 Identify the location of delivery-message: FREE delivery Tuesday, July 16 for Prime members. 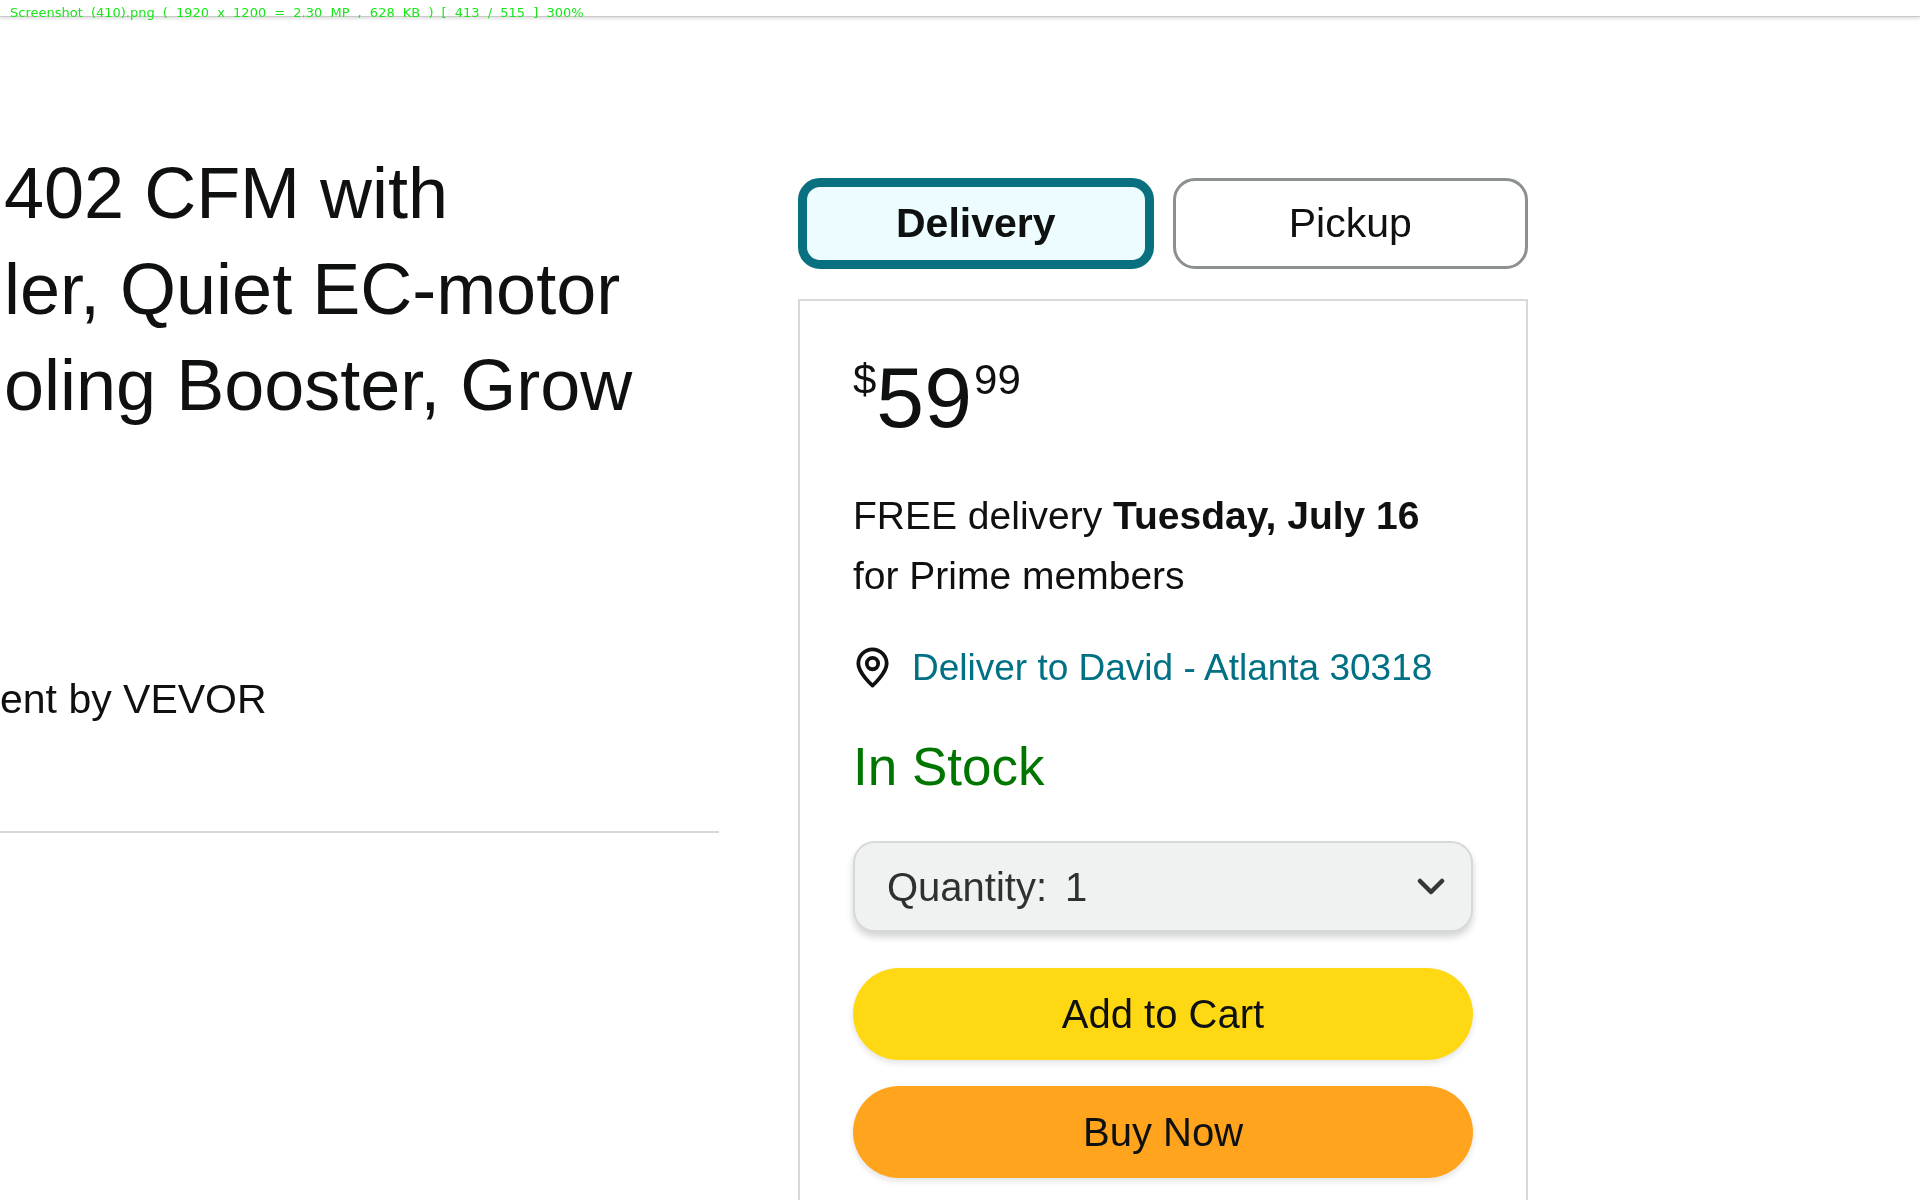
(1137, 546).